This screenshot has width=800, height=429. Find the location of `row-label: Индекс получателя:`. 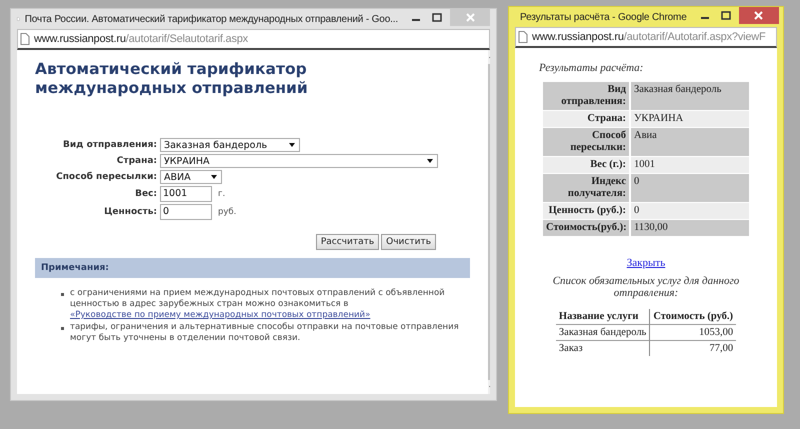

row-label: Индекс получателя: is located at coordinates (587, 188).